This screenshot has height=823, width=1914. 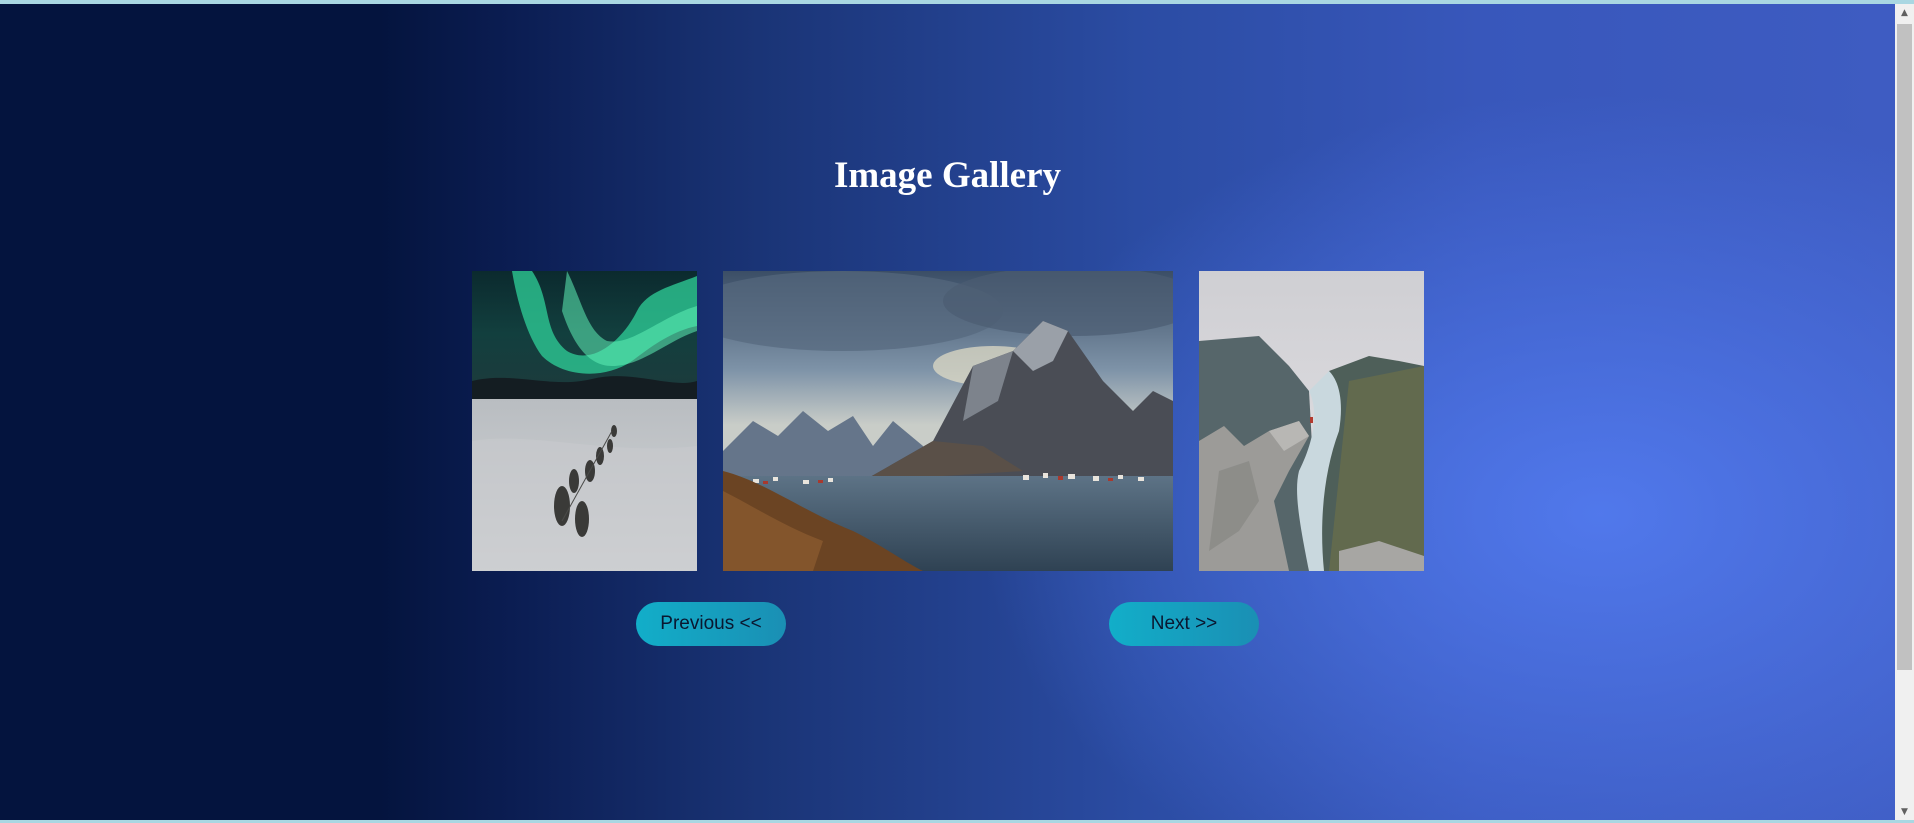 I want to click on previous-button: Previous <<, so click(x=711, y=624).